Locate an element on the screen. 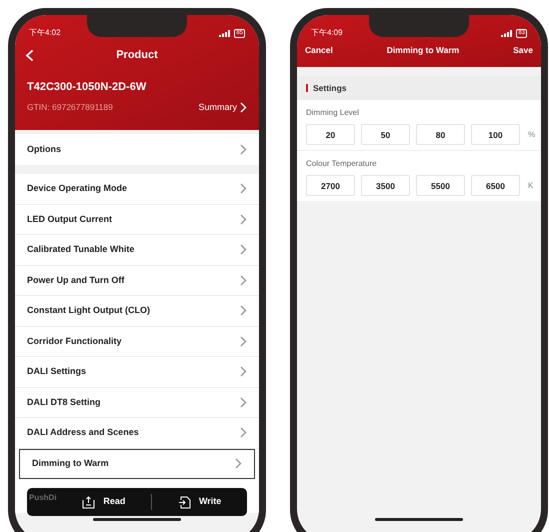 Image resolution: width=549 pixels, height=532 pixels. unit-label: K is located at coordinates (531, 186).